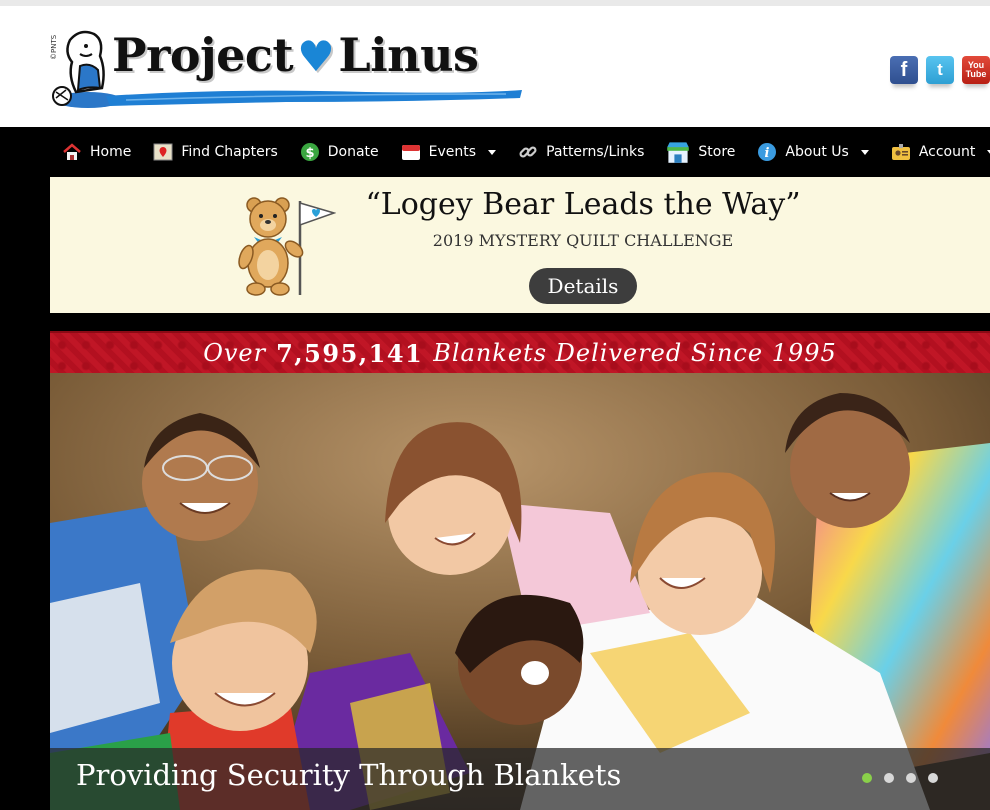  Describe the element at coordinates (595, 152) in the screenshot. I see `nav-patterns-links-label: Patterns/Links` at that location.